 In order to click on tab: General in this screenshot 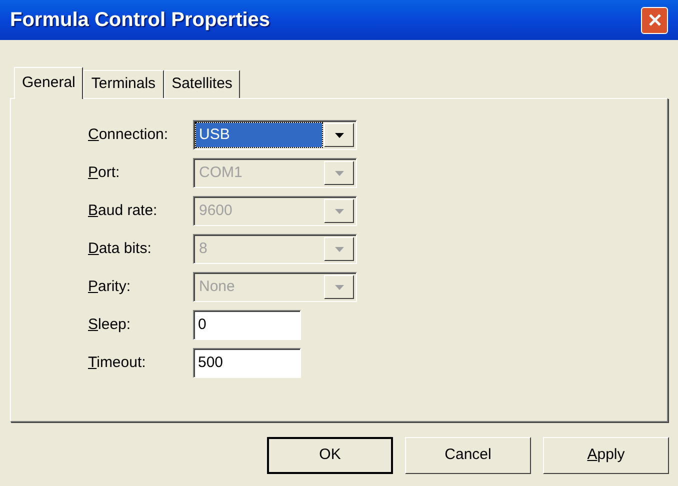, I will do `click(49, 83)`.